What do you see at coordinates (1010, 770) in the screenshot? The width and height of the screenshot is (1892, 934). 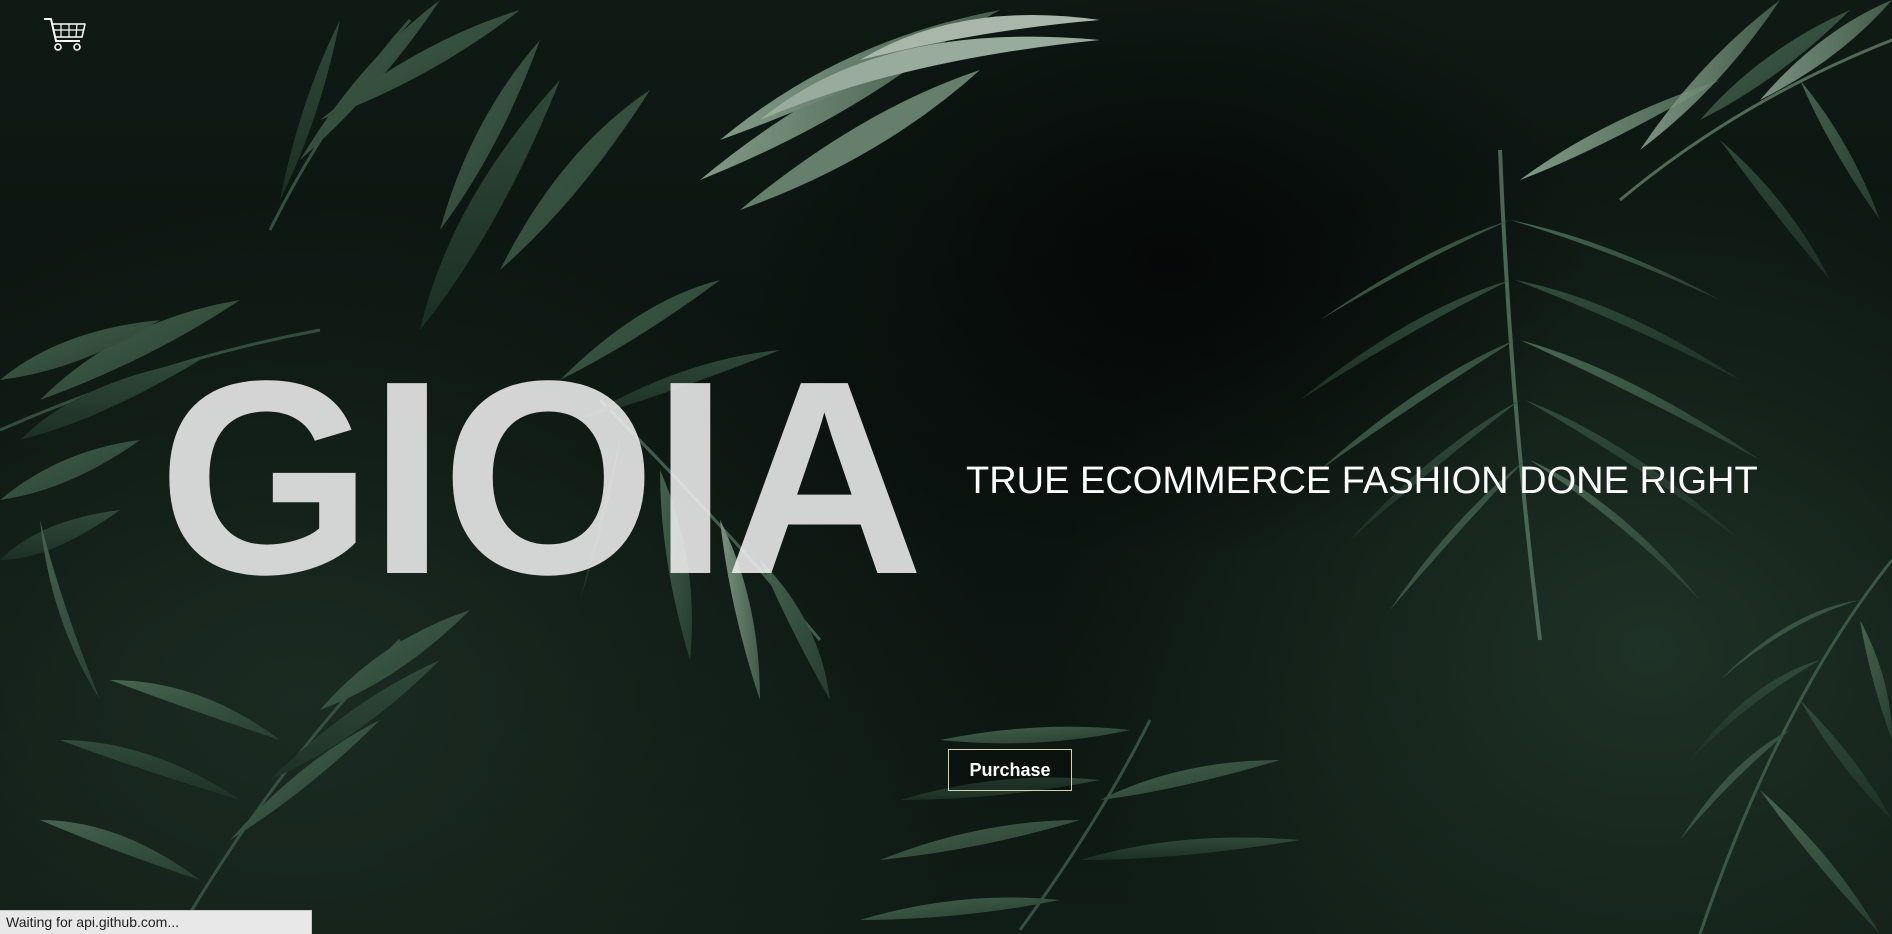 I see `purchase-button: Purchase` at bounding box center [1010, 770].